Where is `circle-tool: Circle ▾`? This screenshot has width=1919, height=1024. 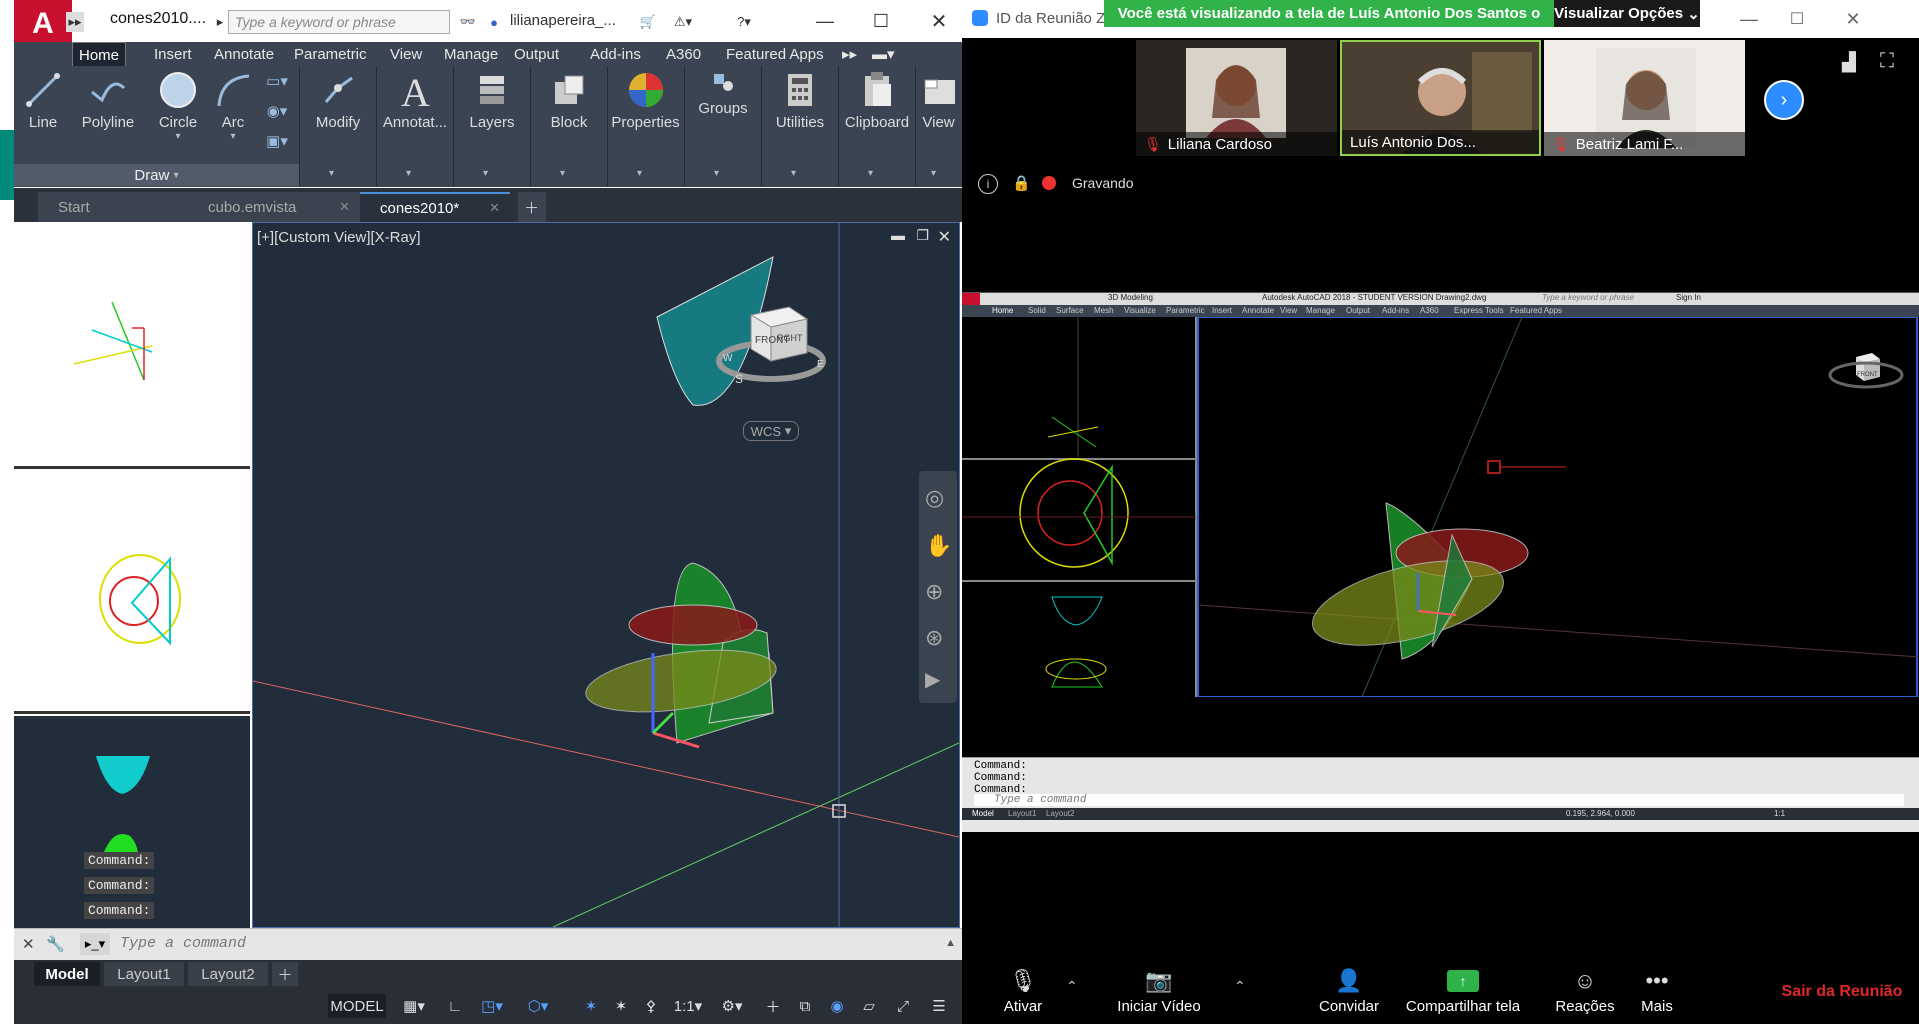
circle-tool: Circle ▾ is located at coordinates (178, 106).